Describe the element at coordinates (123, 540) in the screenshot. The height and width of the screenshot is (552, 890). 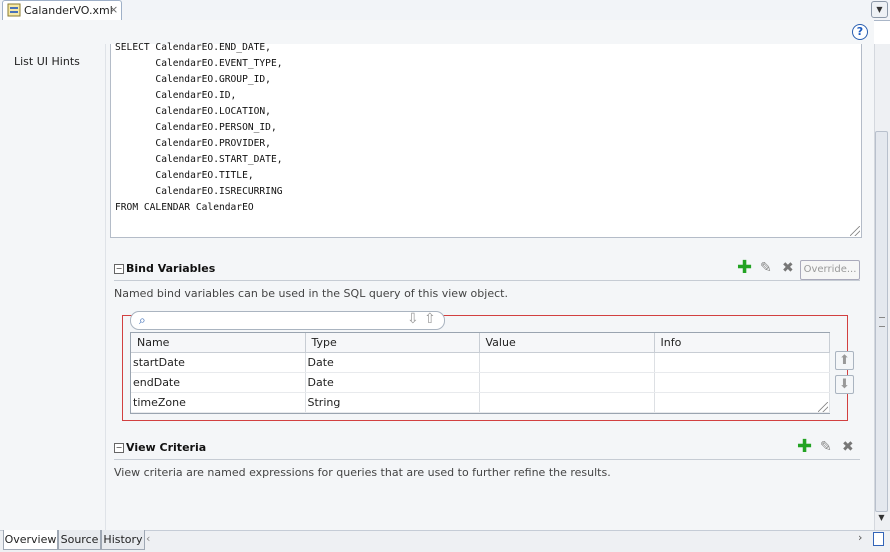
I see `tab-history: History` at that location.